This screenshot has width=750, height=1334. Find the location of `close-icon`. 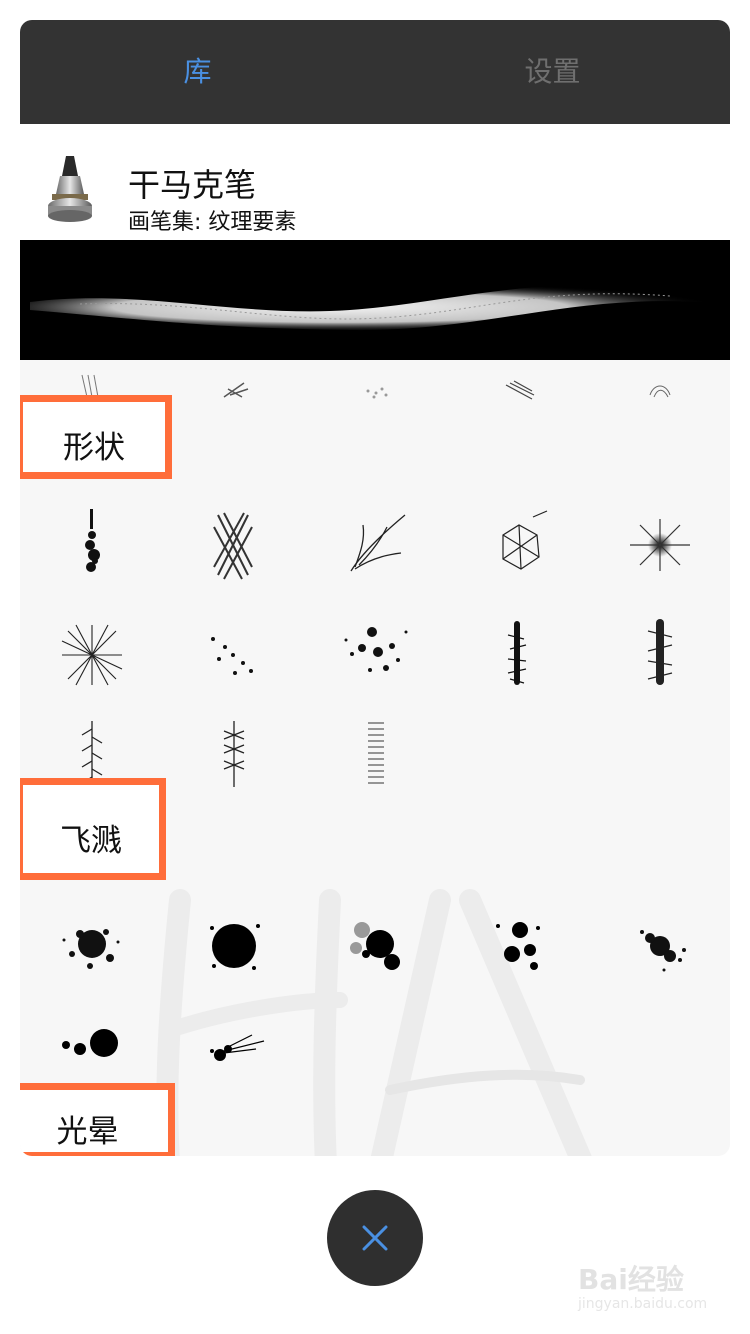

close-icon is located at coordinates (375, 1238).